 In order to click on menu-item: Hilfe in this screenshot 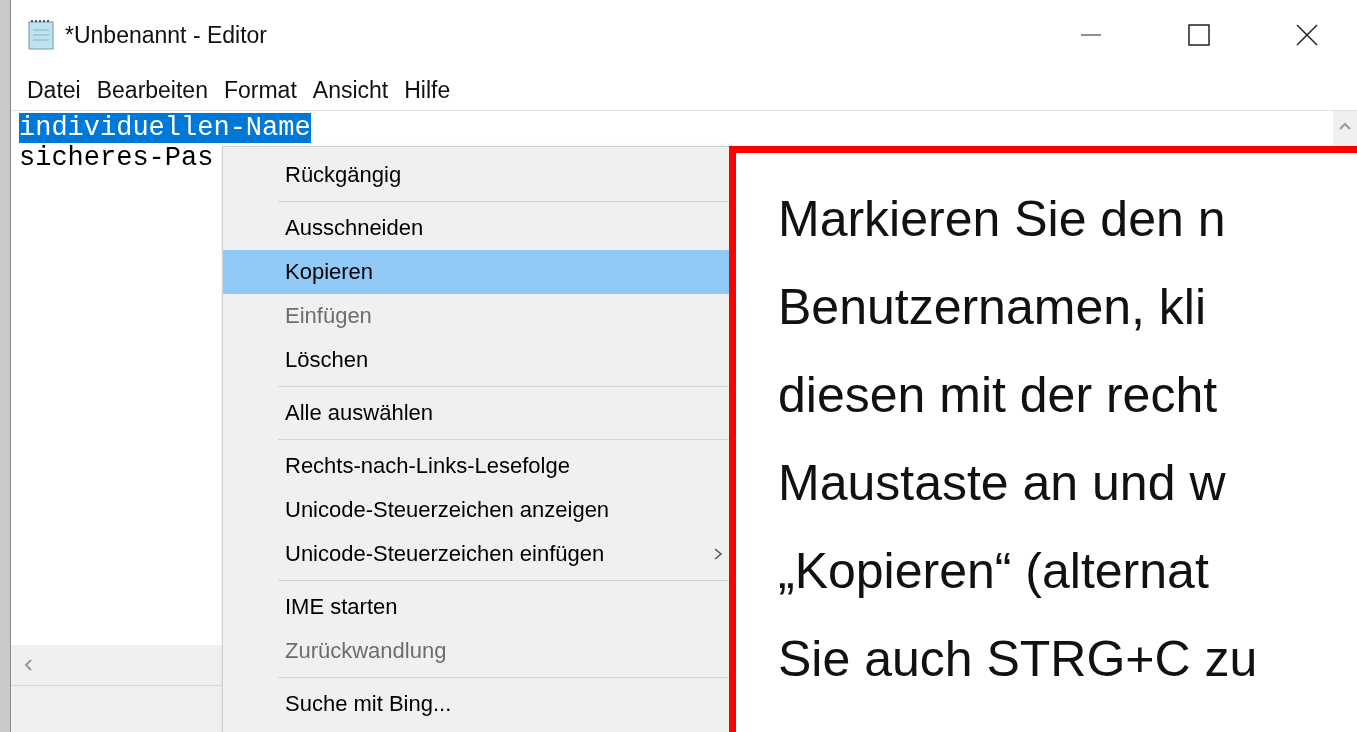, I will do `click(427, 90)`.